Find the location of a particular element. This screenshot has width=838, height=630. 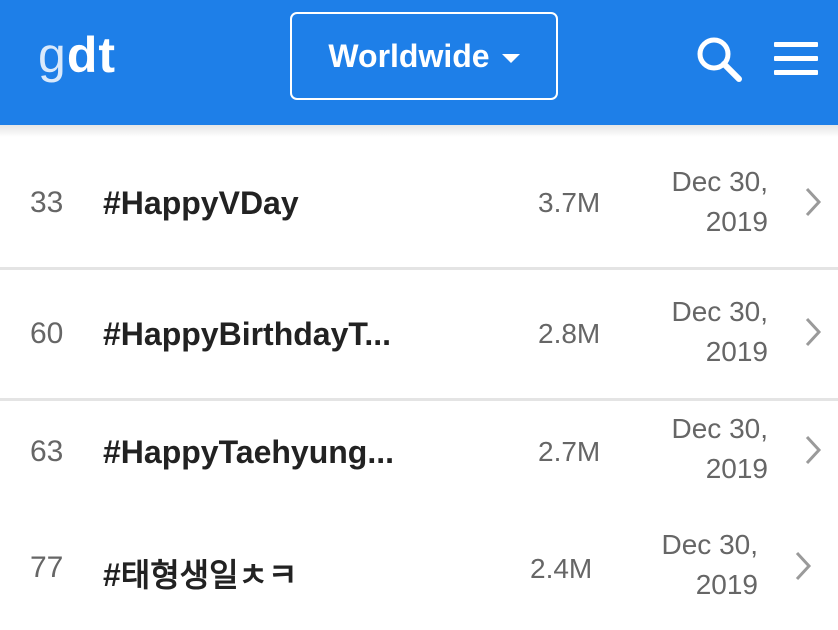

hamburger-menu-icon is located at coordinates (796, 58).